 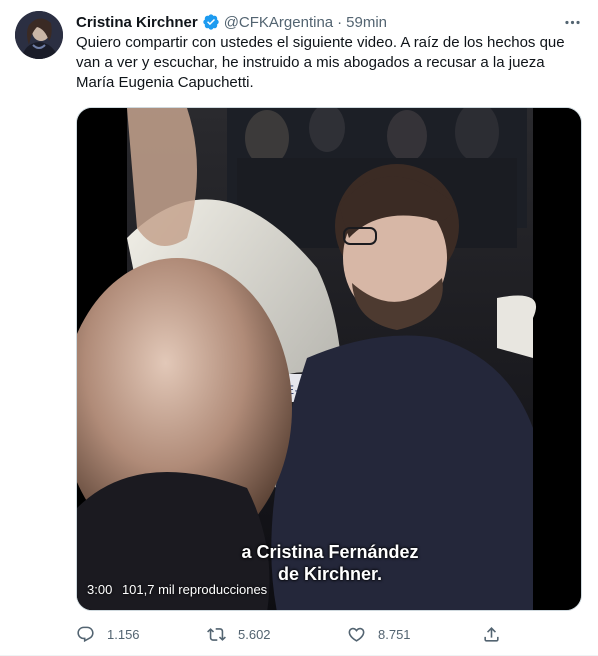 What do you see at coordinates (394, 634) in the screenshot?
I see `like-count: 8.751` at bounding box center [394, 634].